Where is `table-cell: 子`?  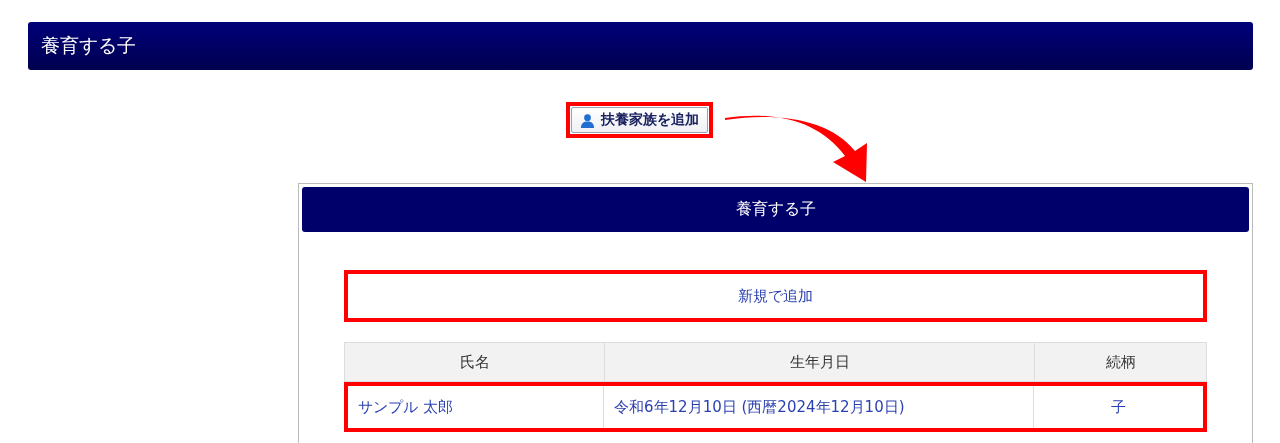 table-cell: 子 is located at coordinates (1118, 407).